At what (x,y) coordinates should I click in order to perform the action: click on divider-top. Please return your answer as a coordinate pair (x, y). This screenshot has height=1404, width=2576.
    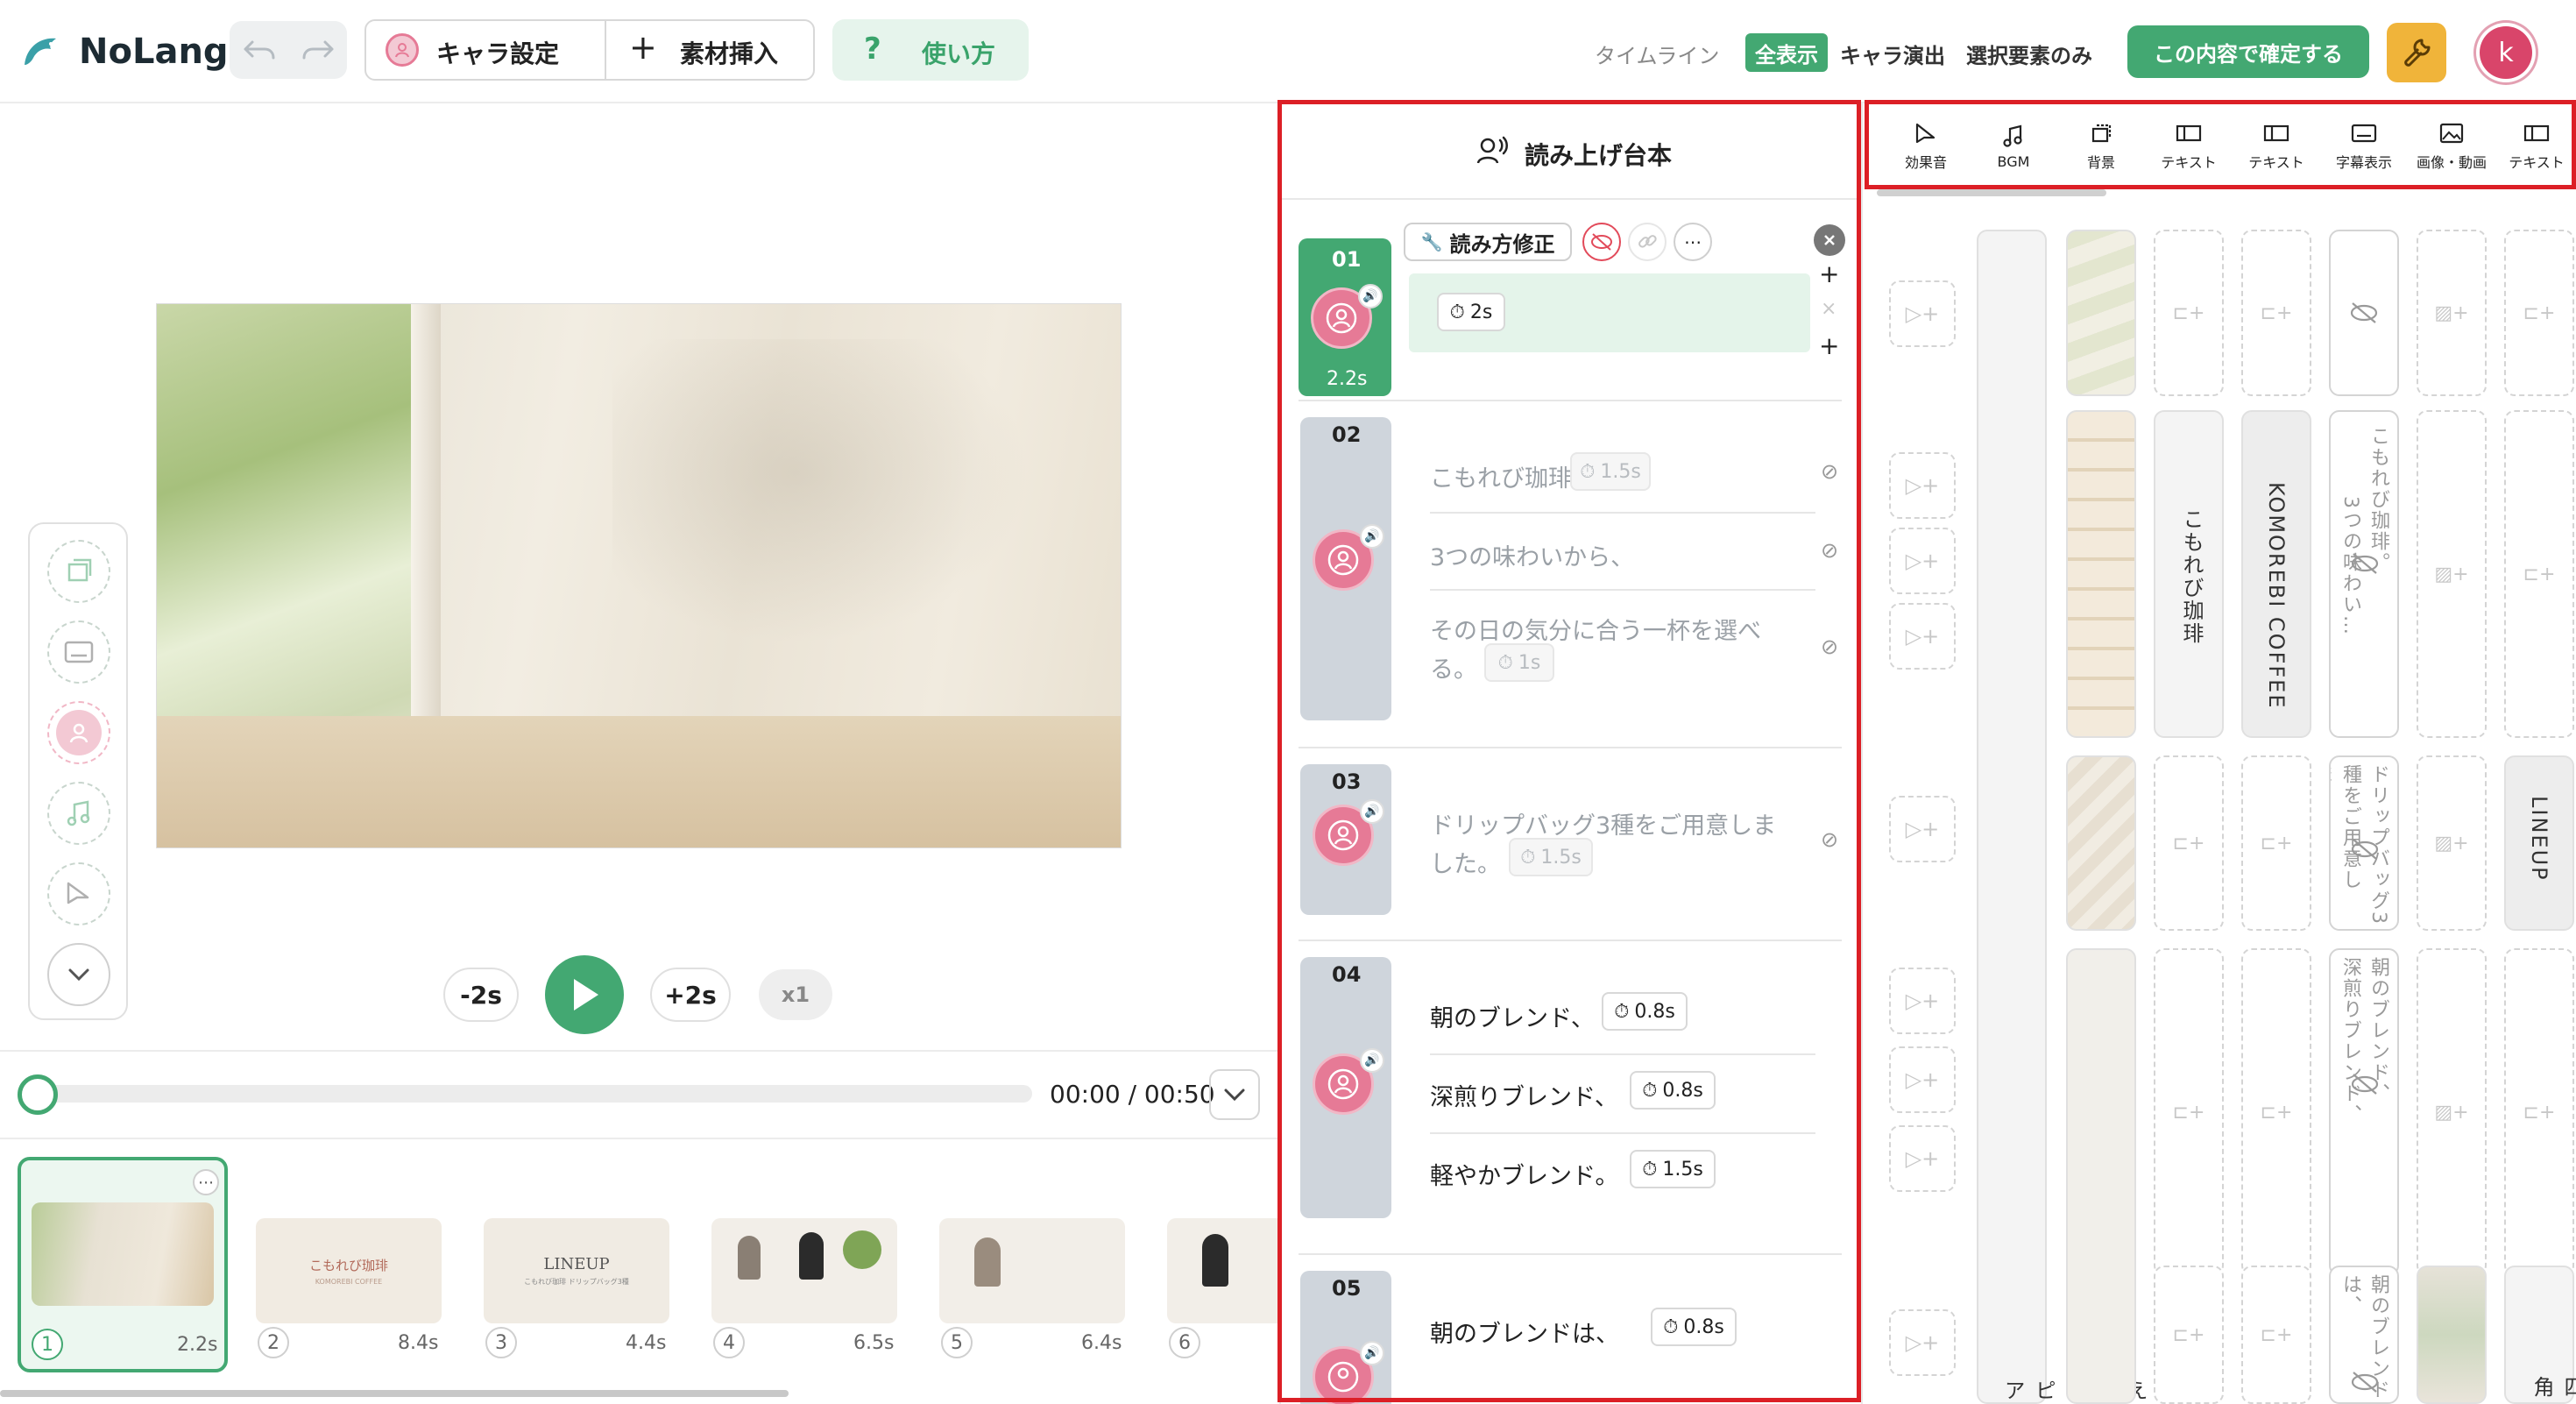
    Looking at the image, I should click on (639, 1051).